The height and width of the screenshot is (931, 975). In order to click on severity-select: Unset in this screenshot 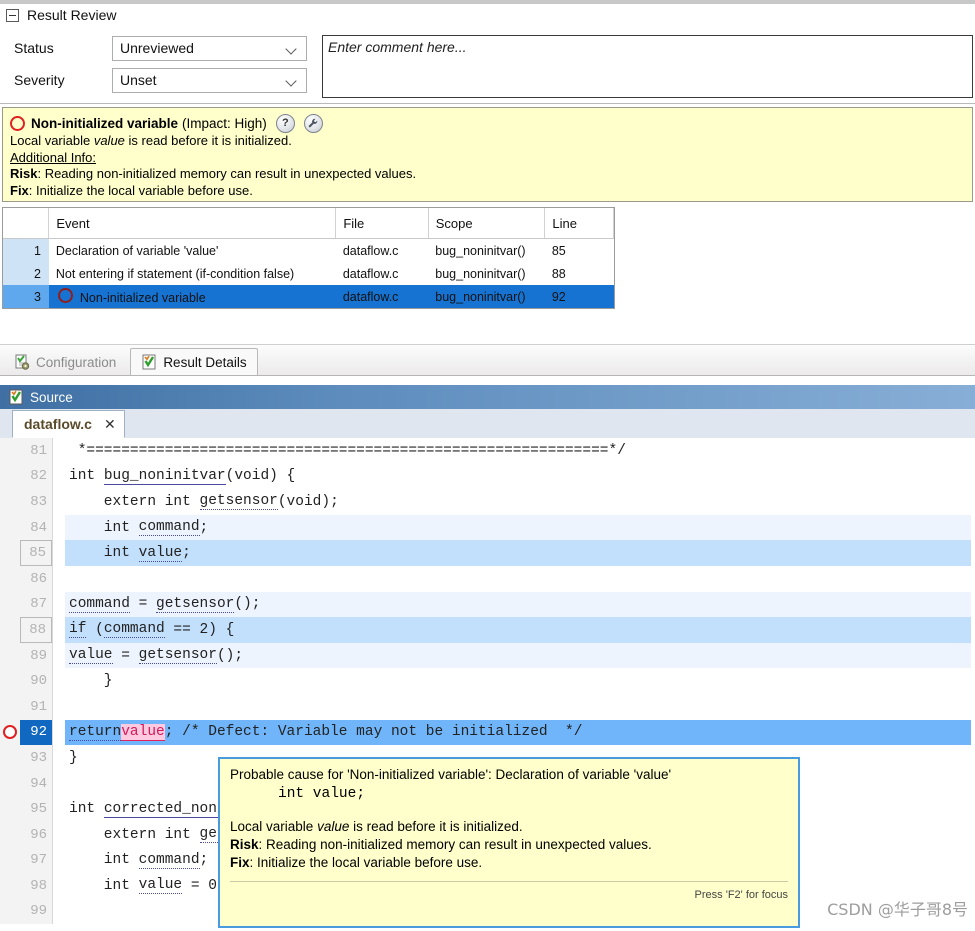, I will do `click(209, 80)`.